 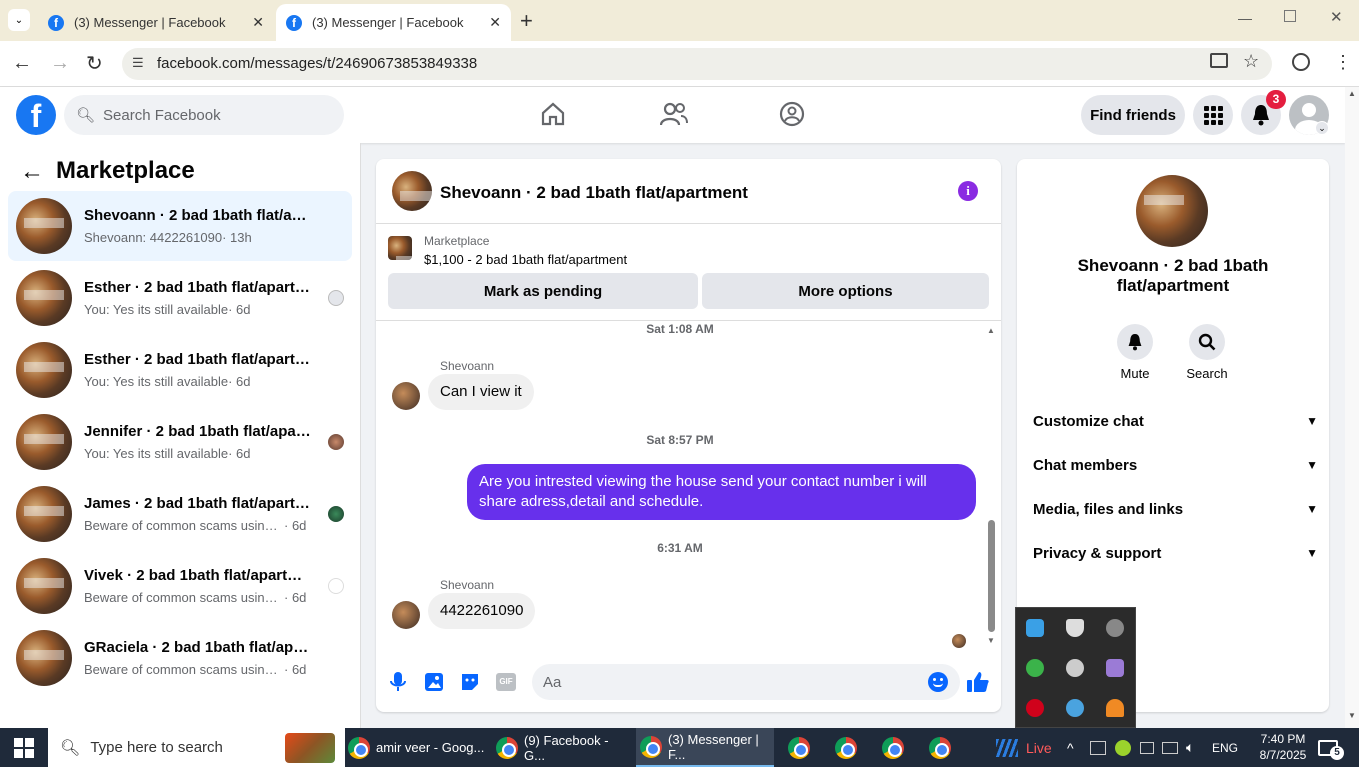 What do you see at coordinates (1175, 509) in the screenshot?
I see `details-section: Media, files and links ▼` at bounding box center [1175, 509].